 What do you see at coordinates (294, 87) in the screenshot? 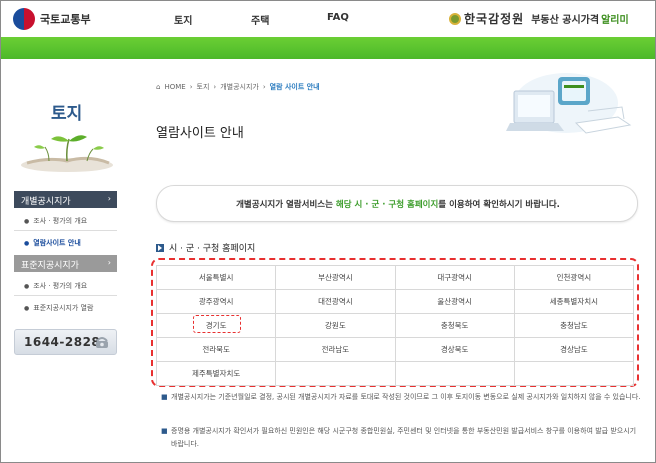
I see `breadcrumb-current: 열람 사이트 안내` at bounding box center [294, 87].